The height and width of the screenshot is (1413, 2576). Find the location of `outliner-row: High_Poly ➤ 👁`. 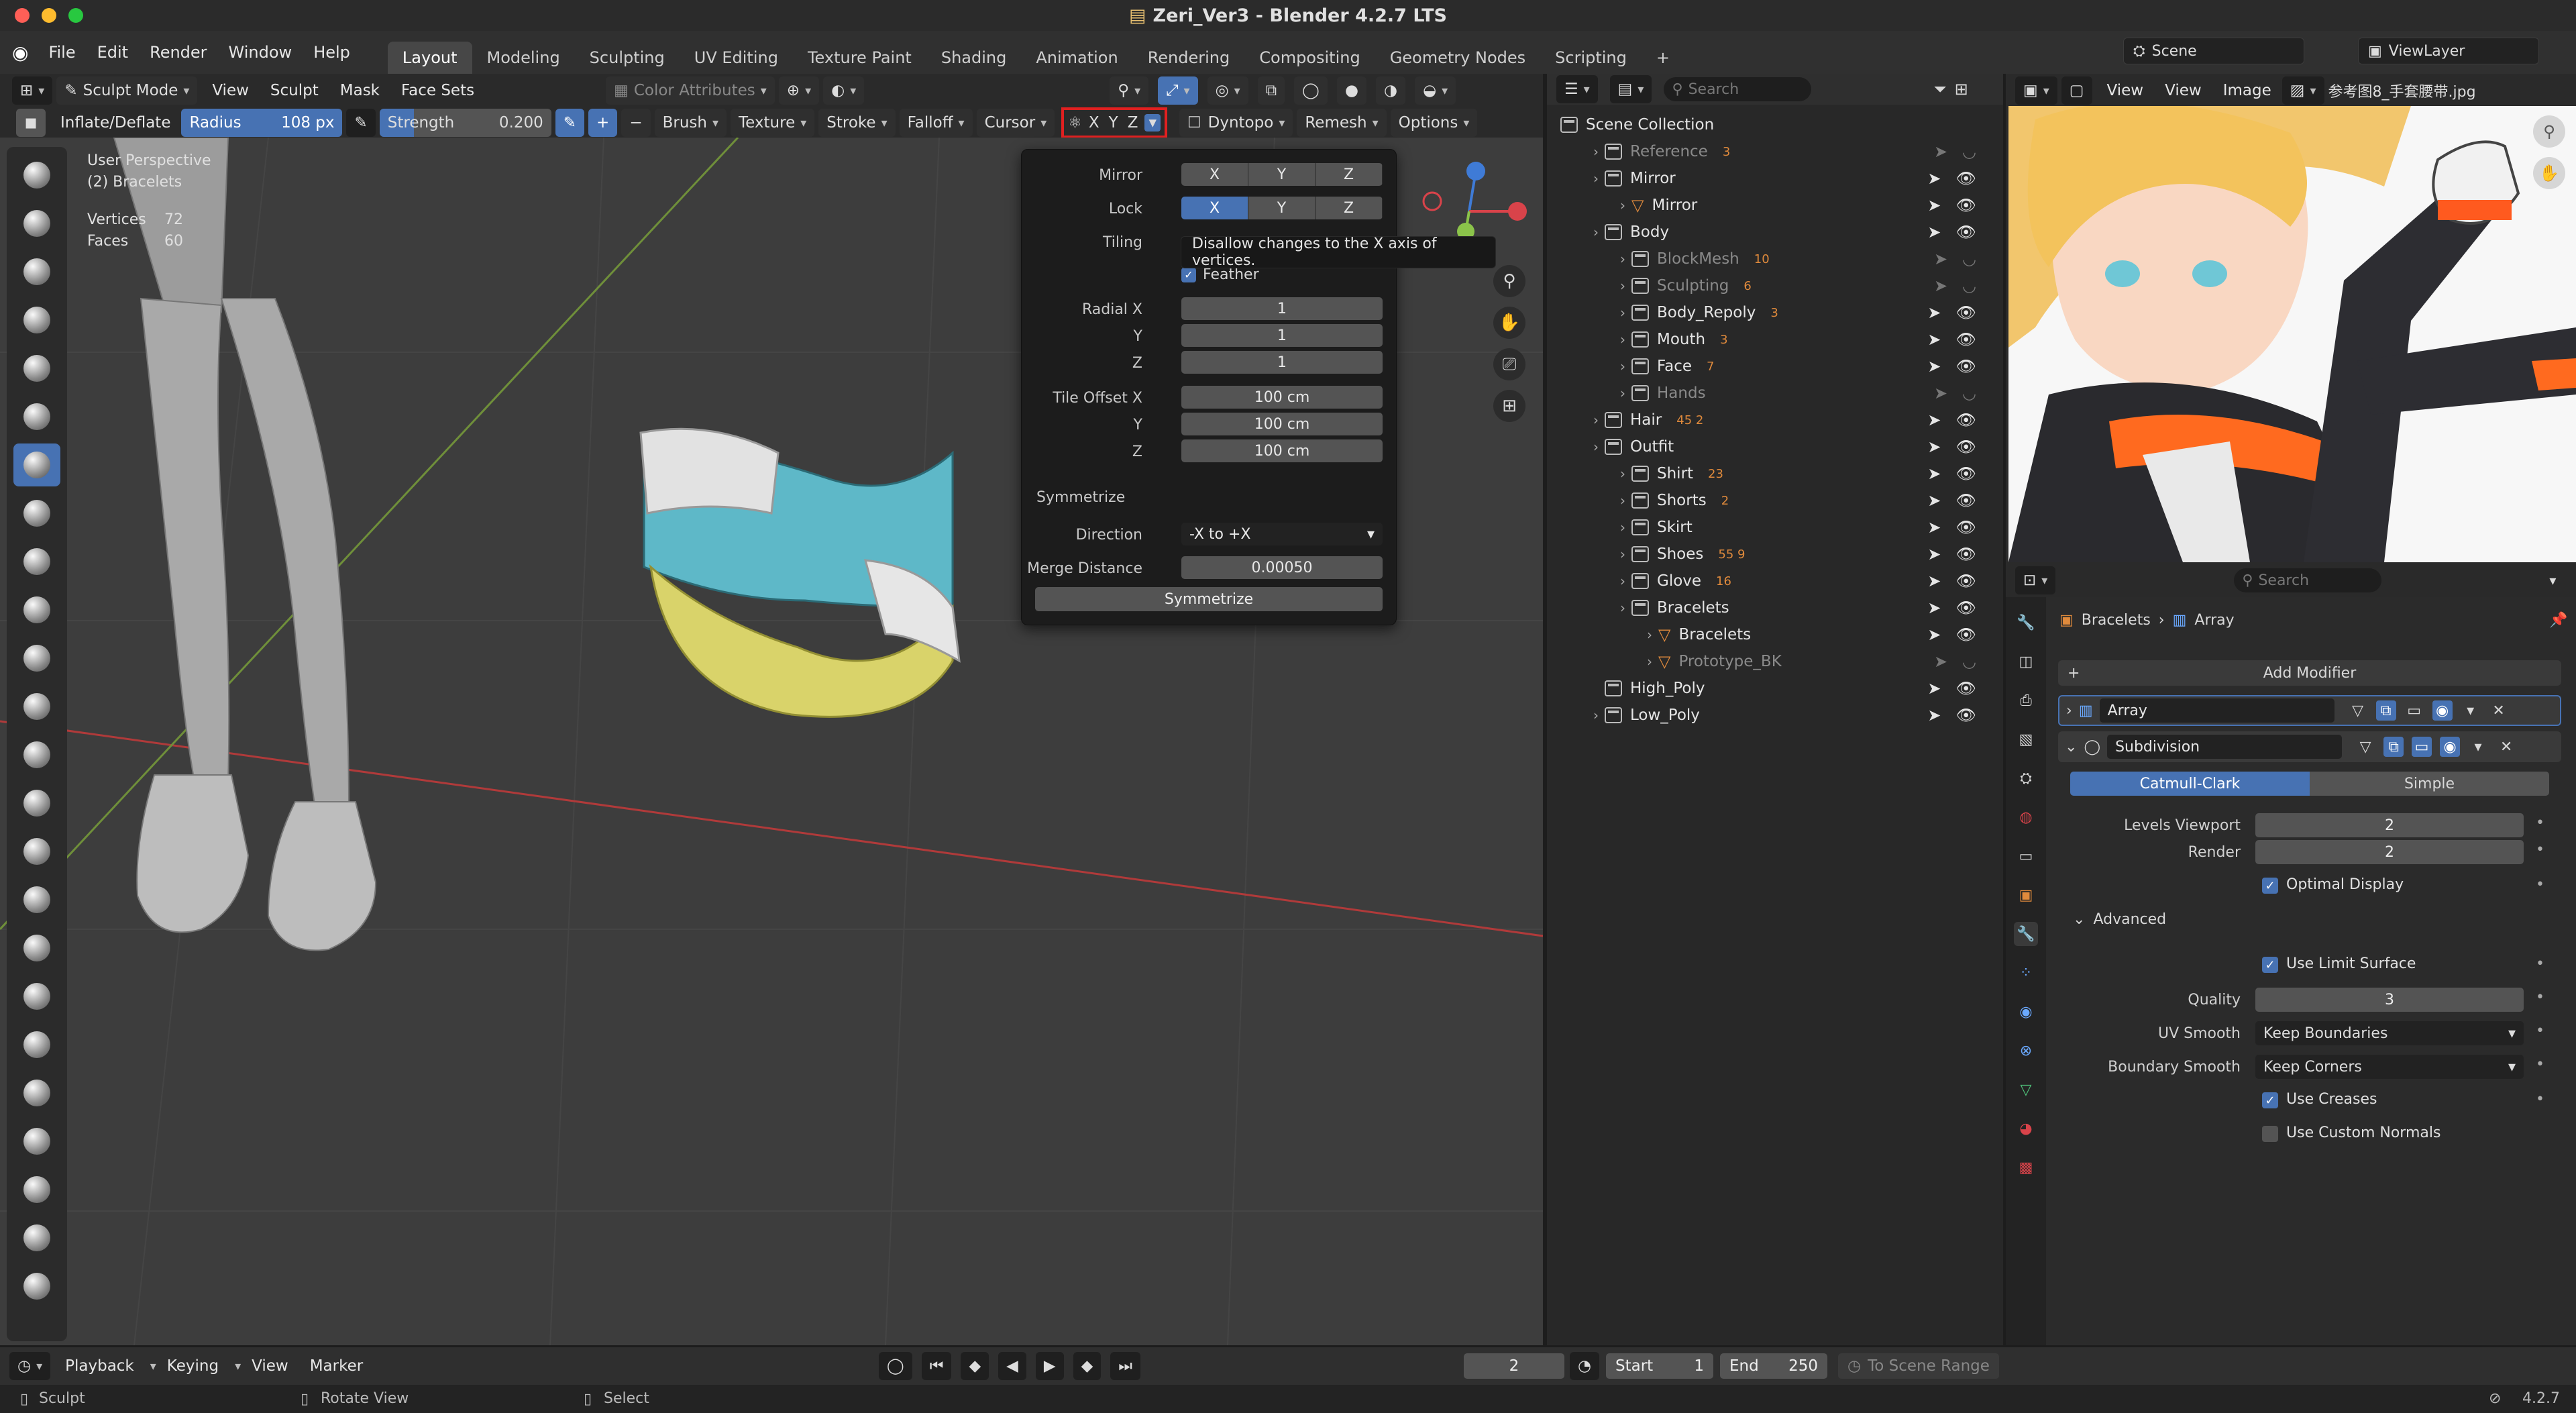

outliner-row: High_Poly ➤ 👁 is located at coordinates (1775, 688).